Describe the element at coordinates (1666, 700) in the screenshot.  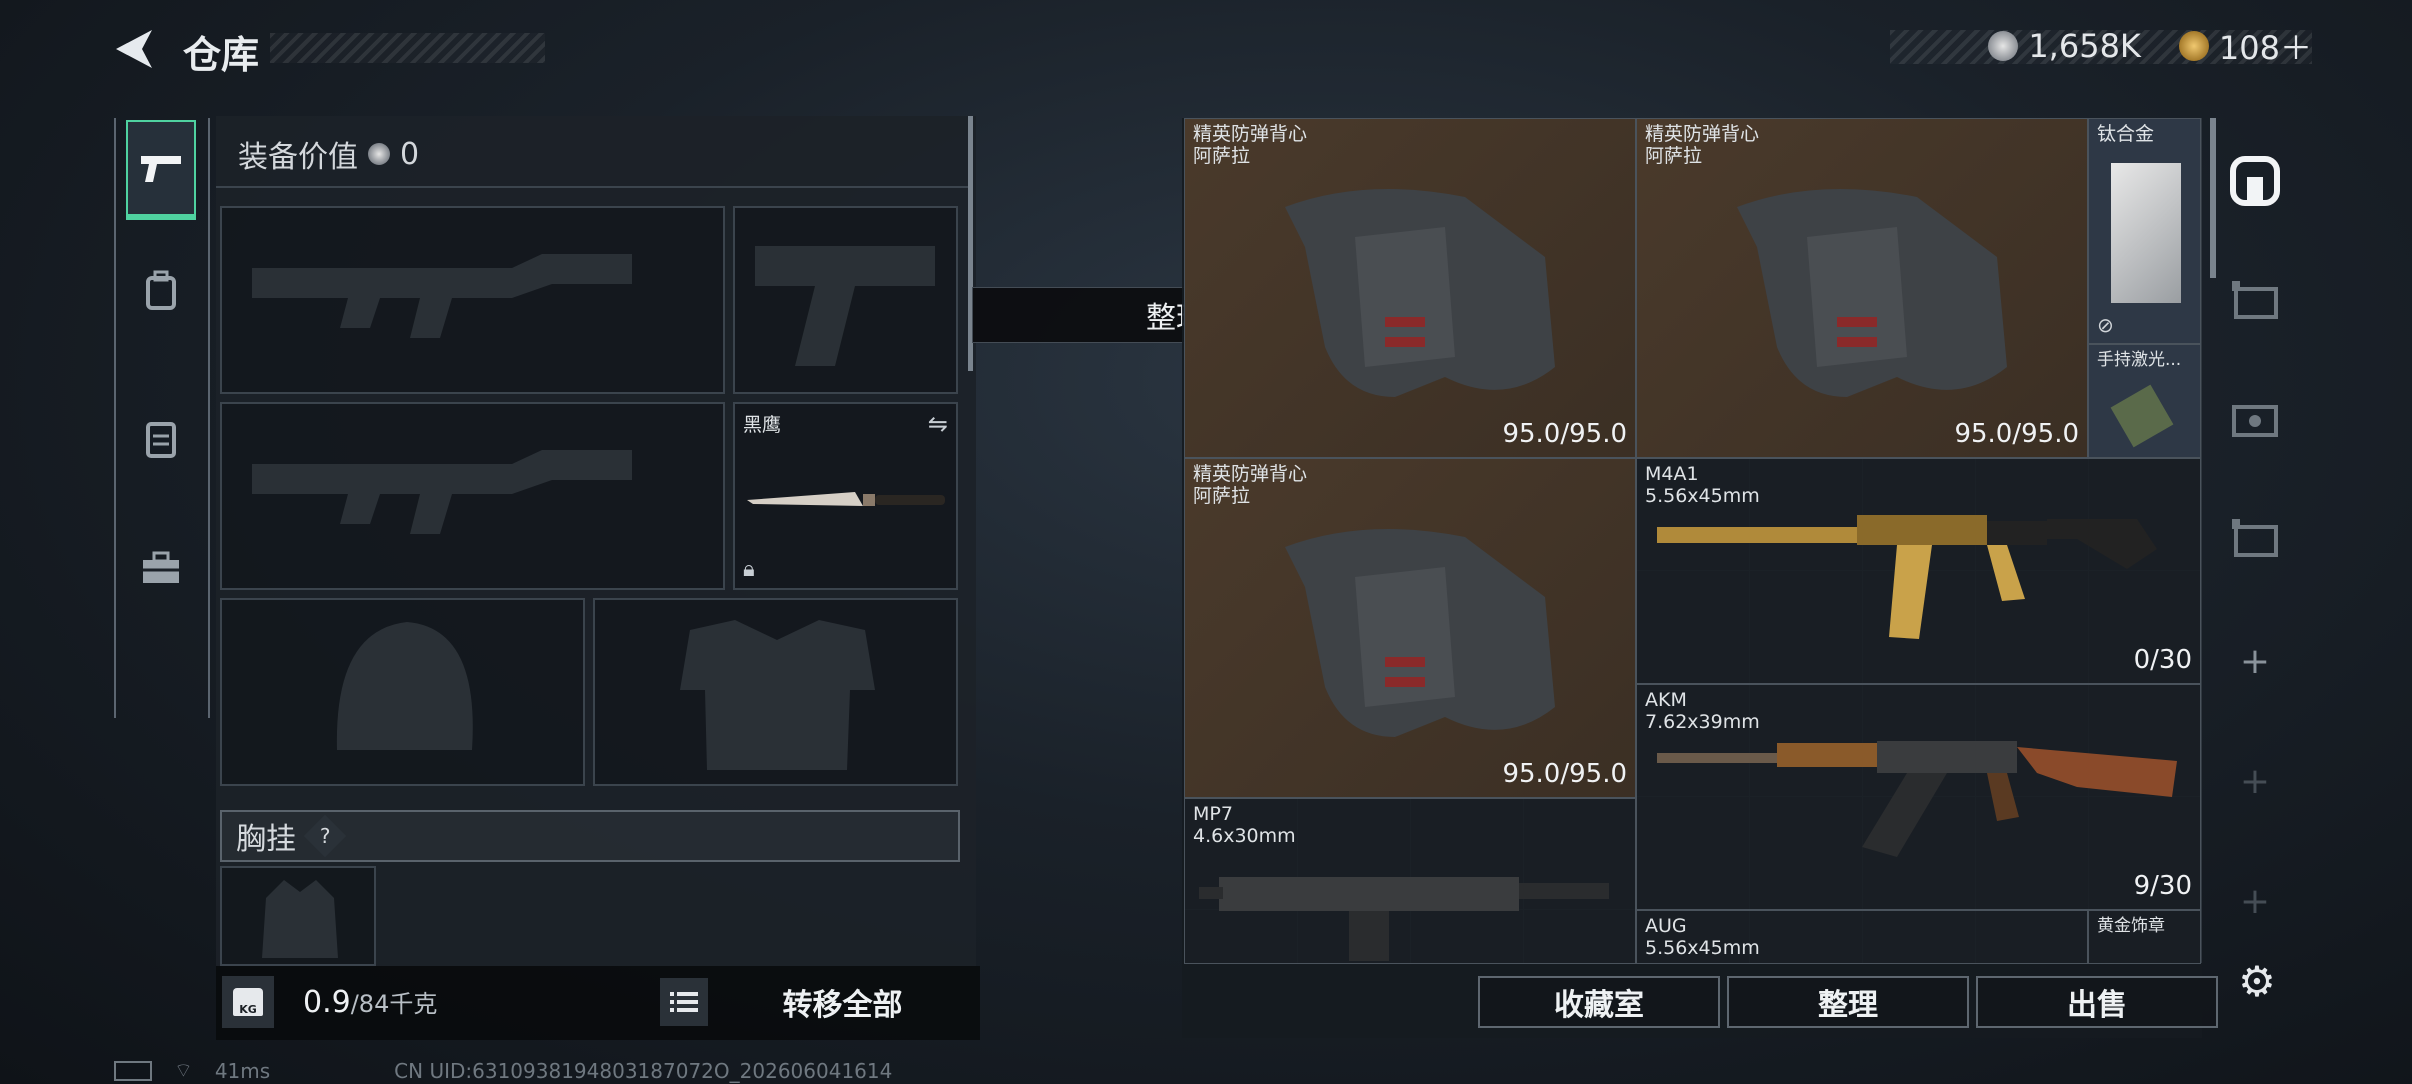
I see `item-name: AKM` at that location.